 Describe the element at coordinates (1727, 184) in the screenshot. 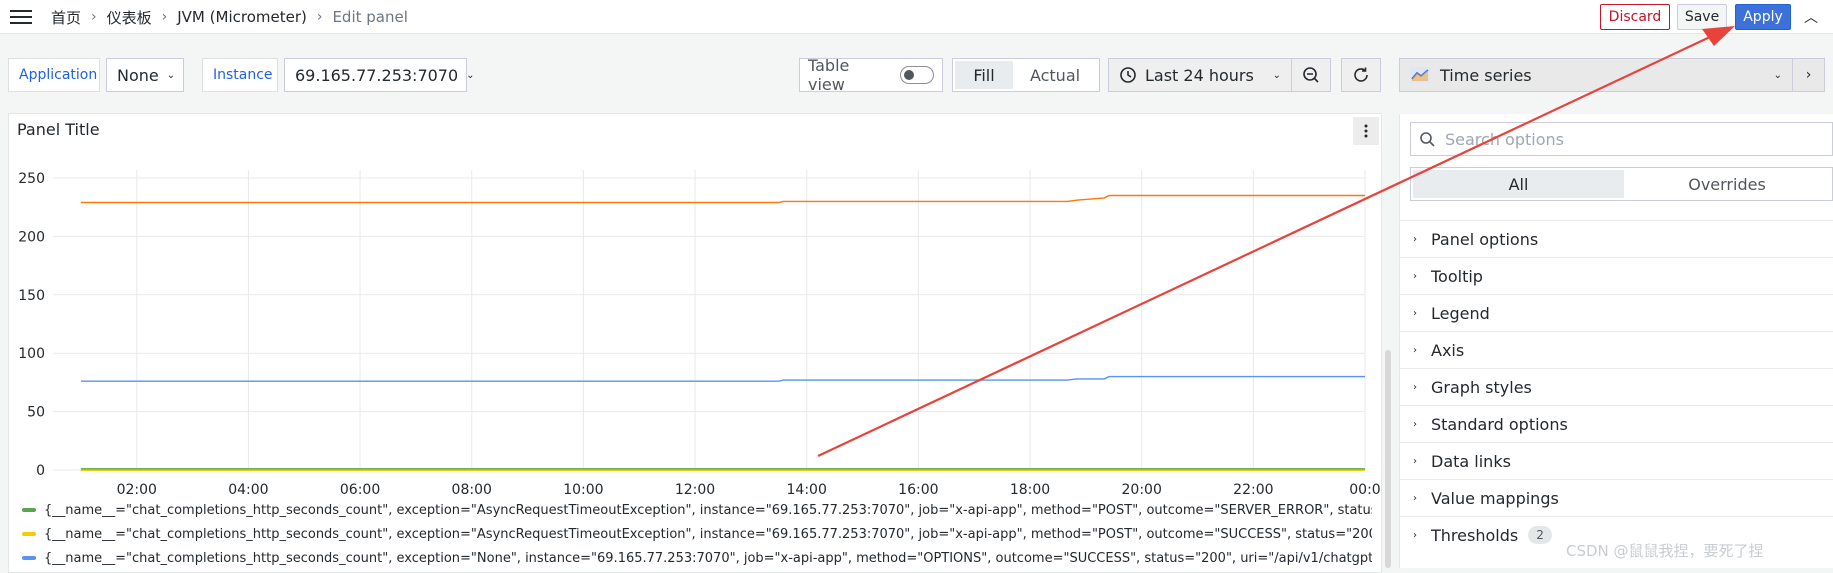

I see `tab-overrides: Overrides` at that location.